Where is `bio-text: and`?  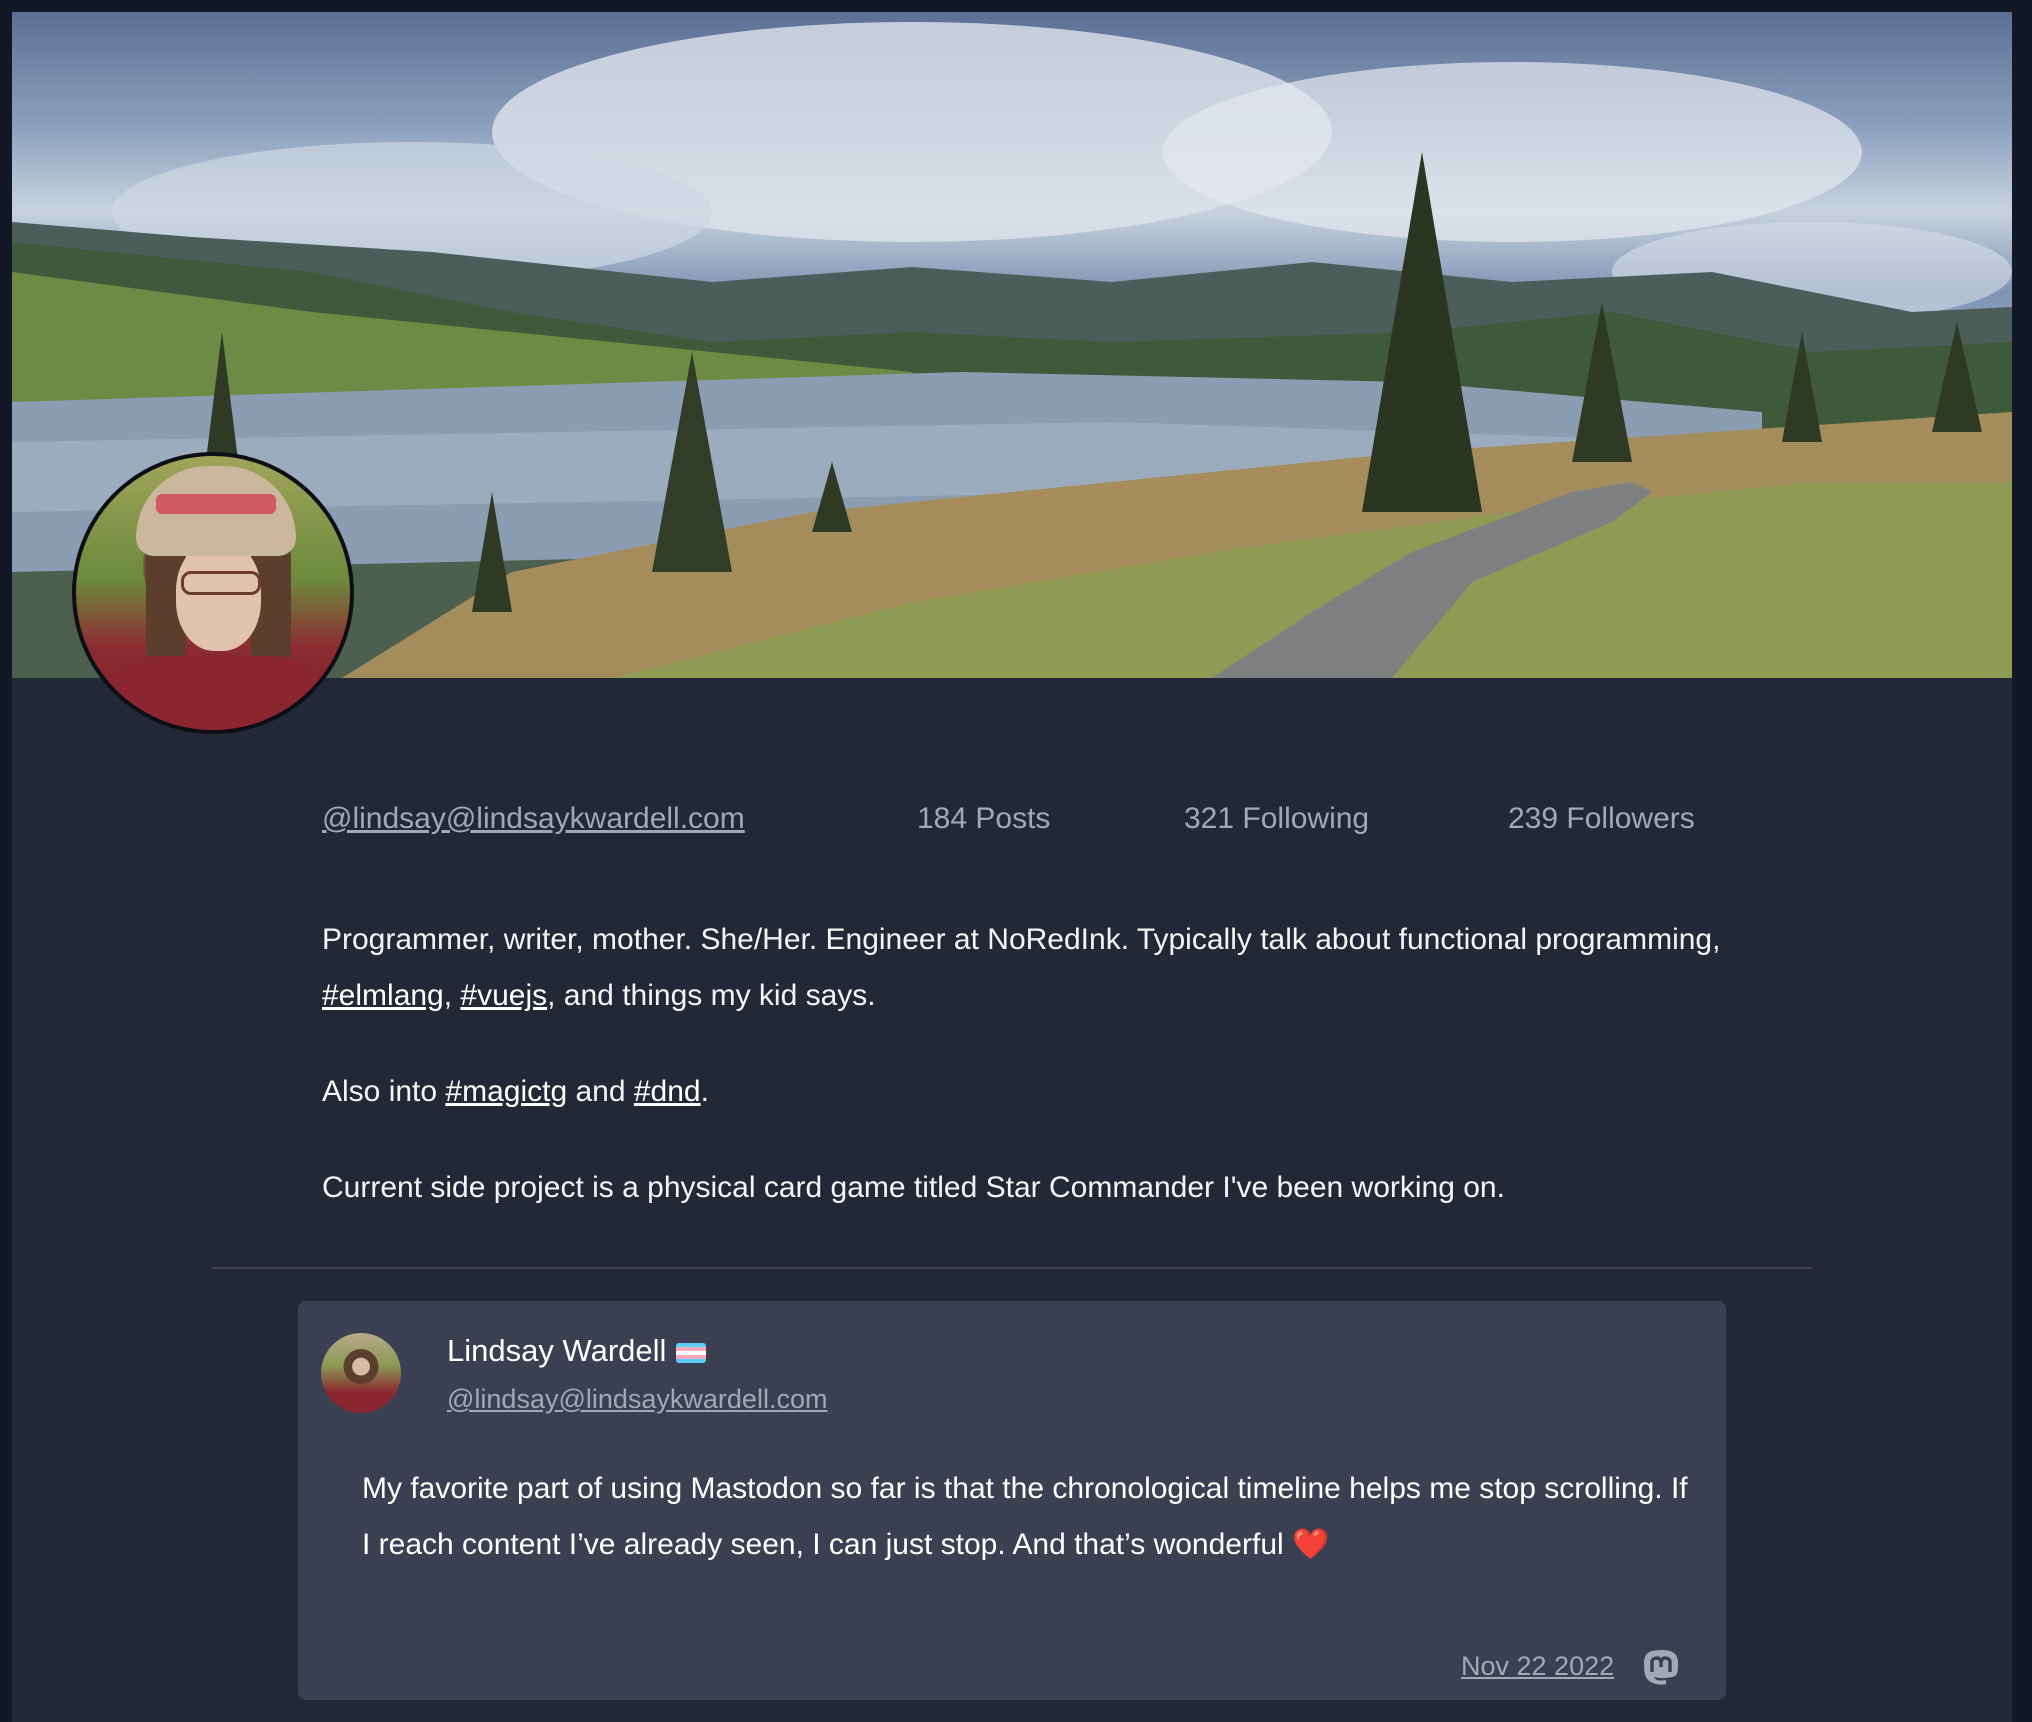 bio-text: and is located at coordinates (600, 1091).